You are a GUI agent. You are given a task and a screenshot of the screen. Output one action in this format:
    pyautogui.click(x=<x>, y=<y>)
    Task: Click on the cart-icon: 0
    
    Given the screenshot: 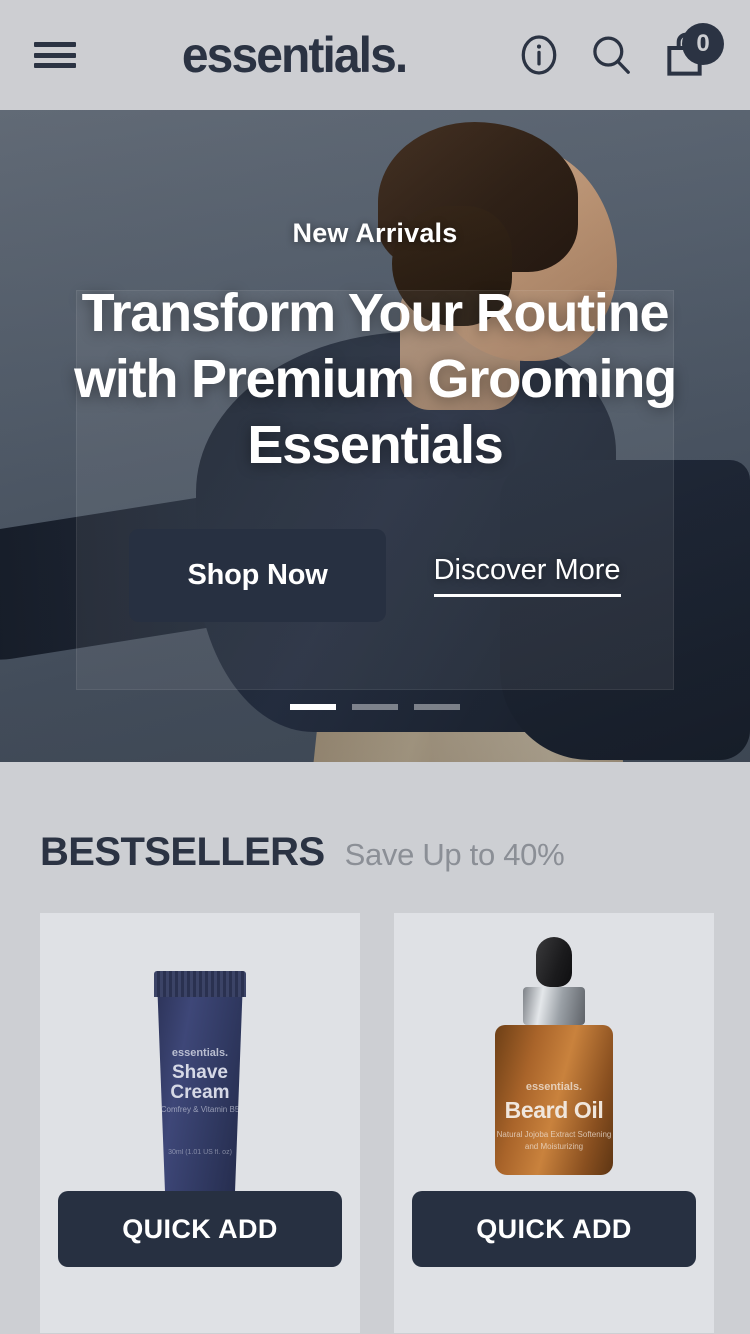 What is the action you would take?
    pyautogui.click(x=692, y=53)
    